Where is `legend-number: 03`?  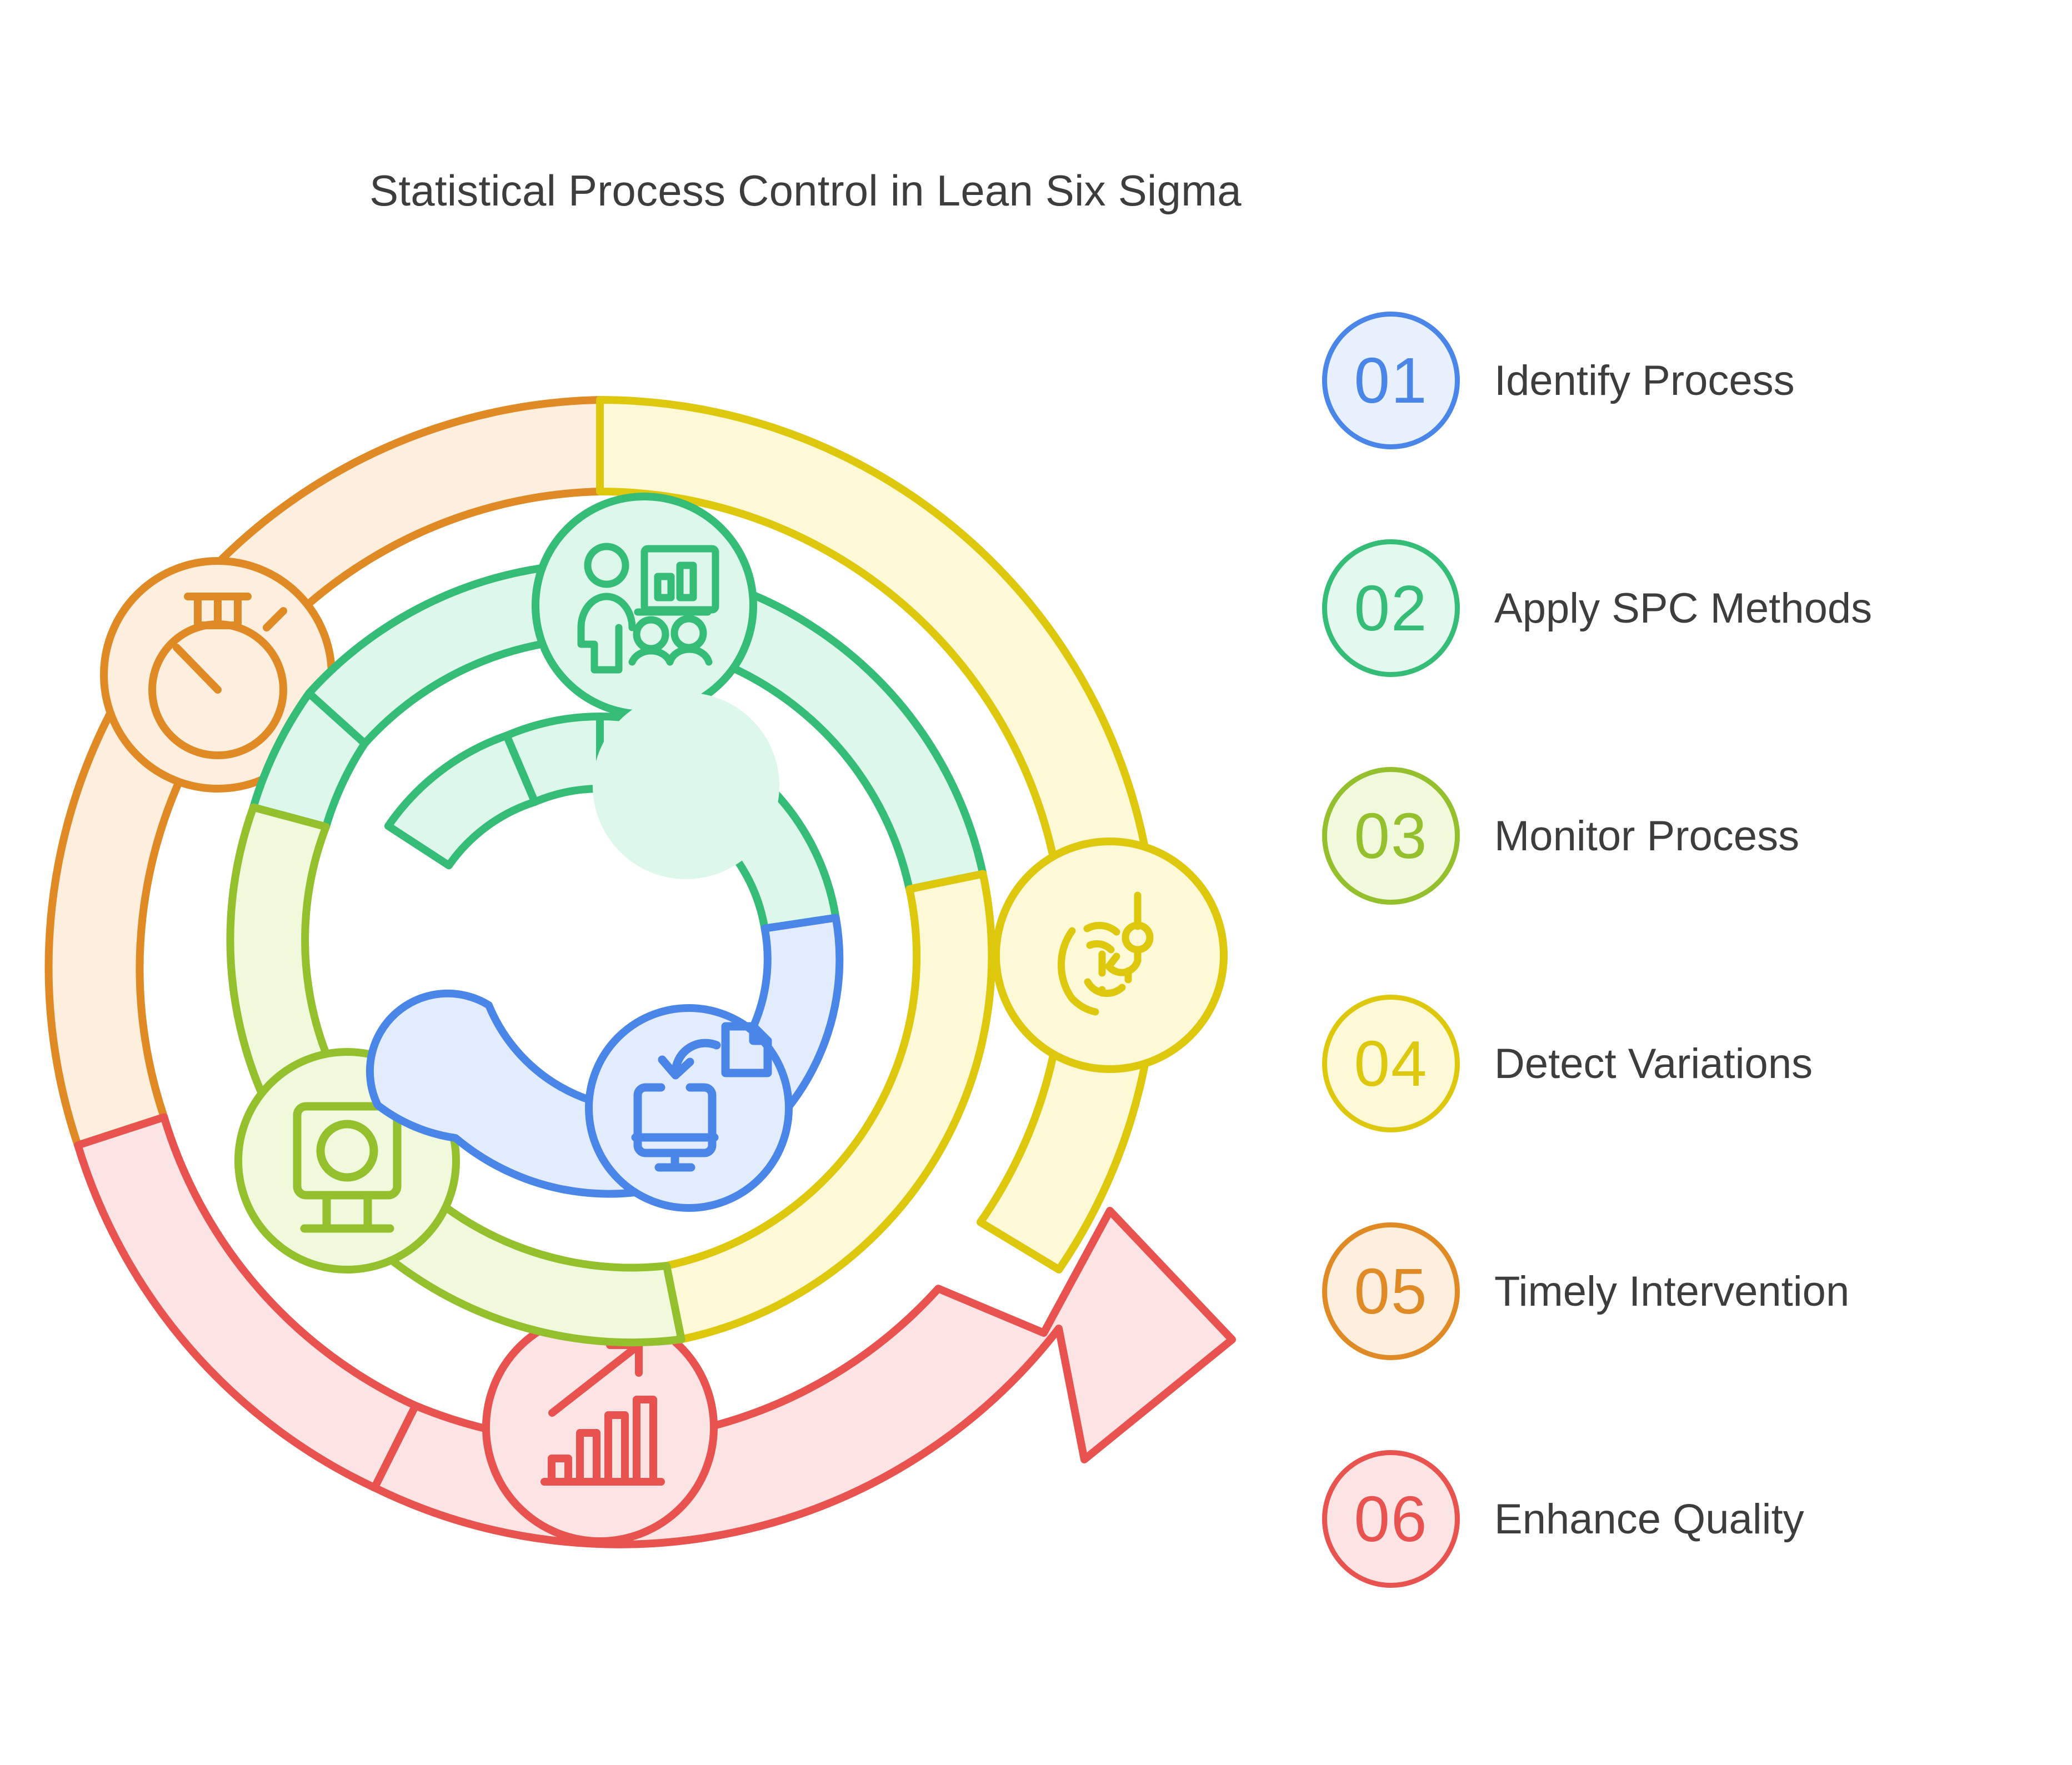
legend-number: 03 is located at coordinates (1391, 836).